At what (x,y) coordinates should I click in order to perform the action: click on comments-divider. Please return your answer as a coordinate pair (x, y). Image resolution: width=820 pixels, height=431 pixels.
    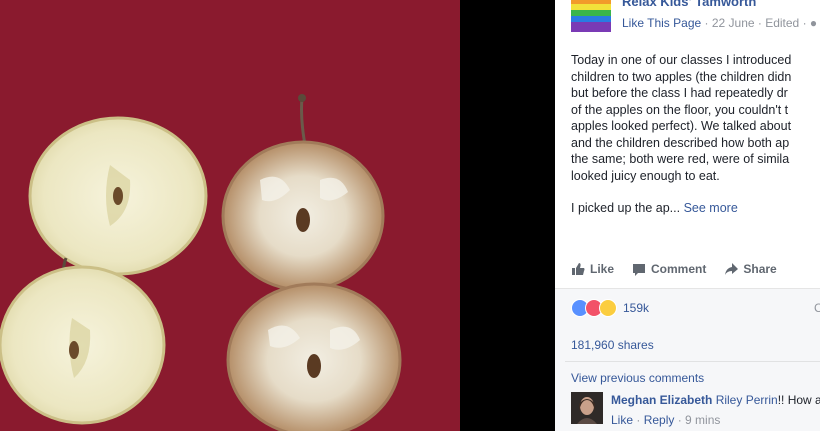
    Looking at the image, I should click on (692, 361).